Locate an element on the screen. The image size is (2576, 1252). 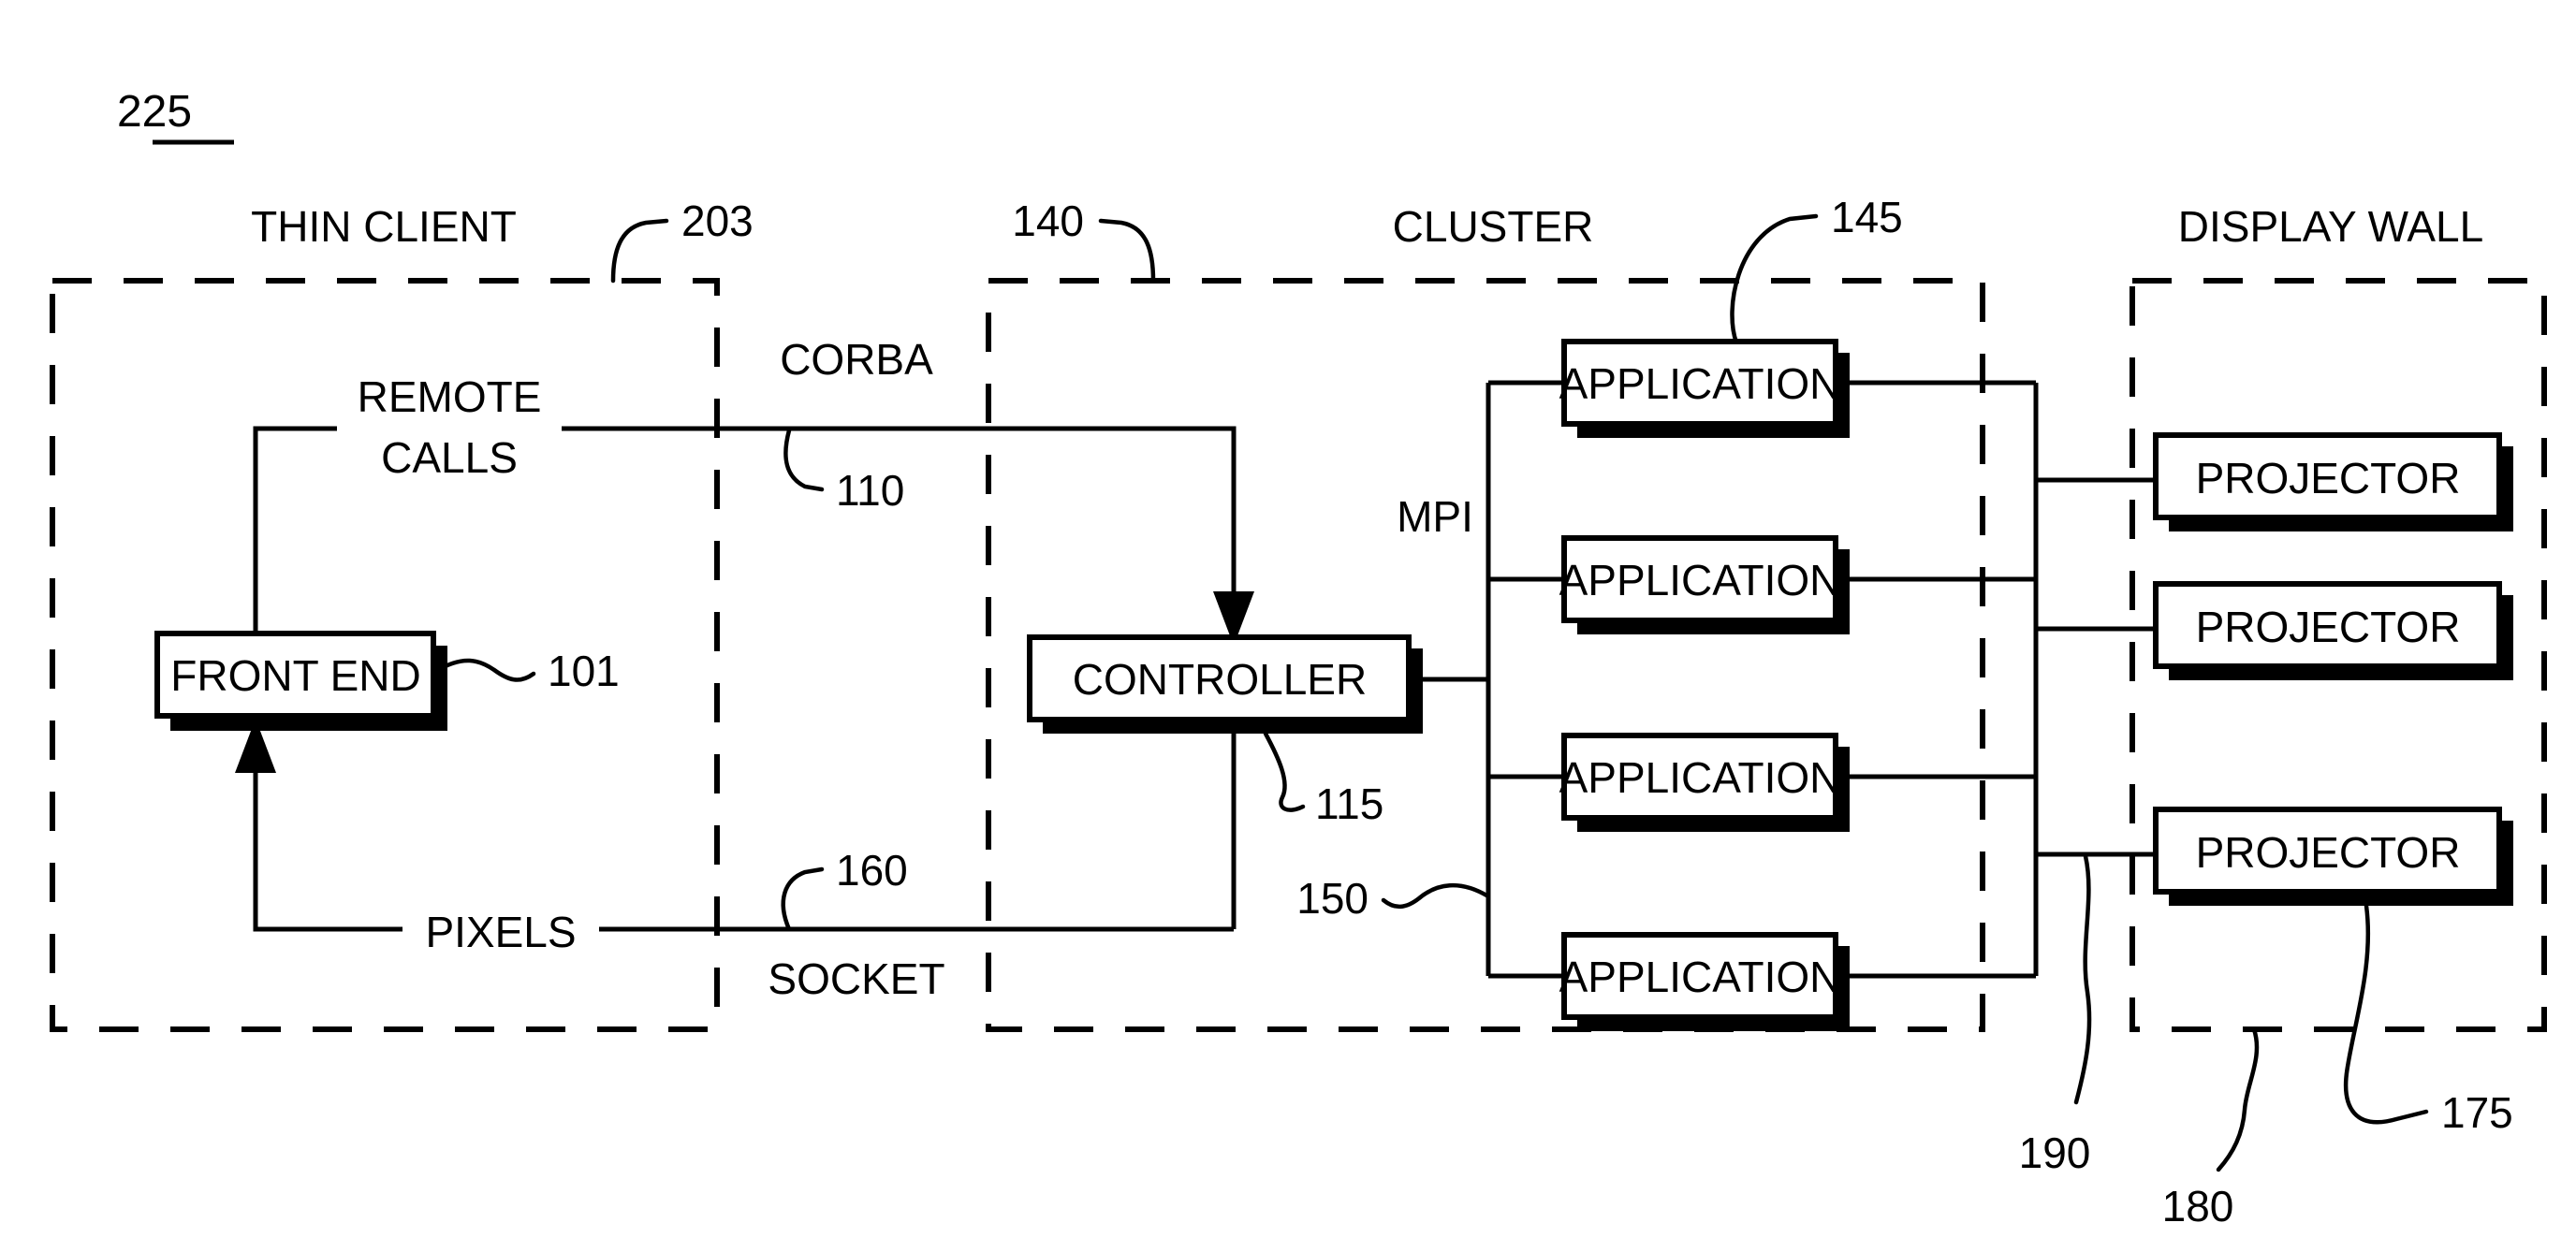
controller-shadow-bottom is located at coordinates (1232, 727).